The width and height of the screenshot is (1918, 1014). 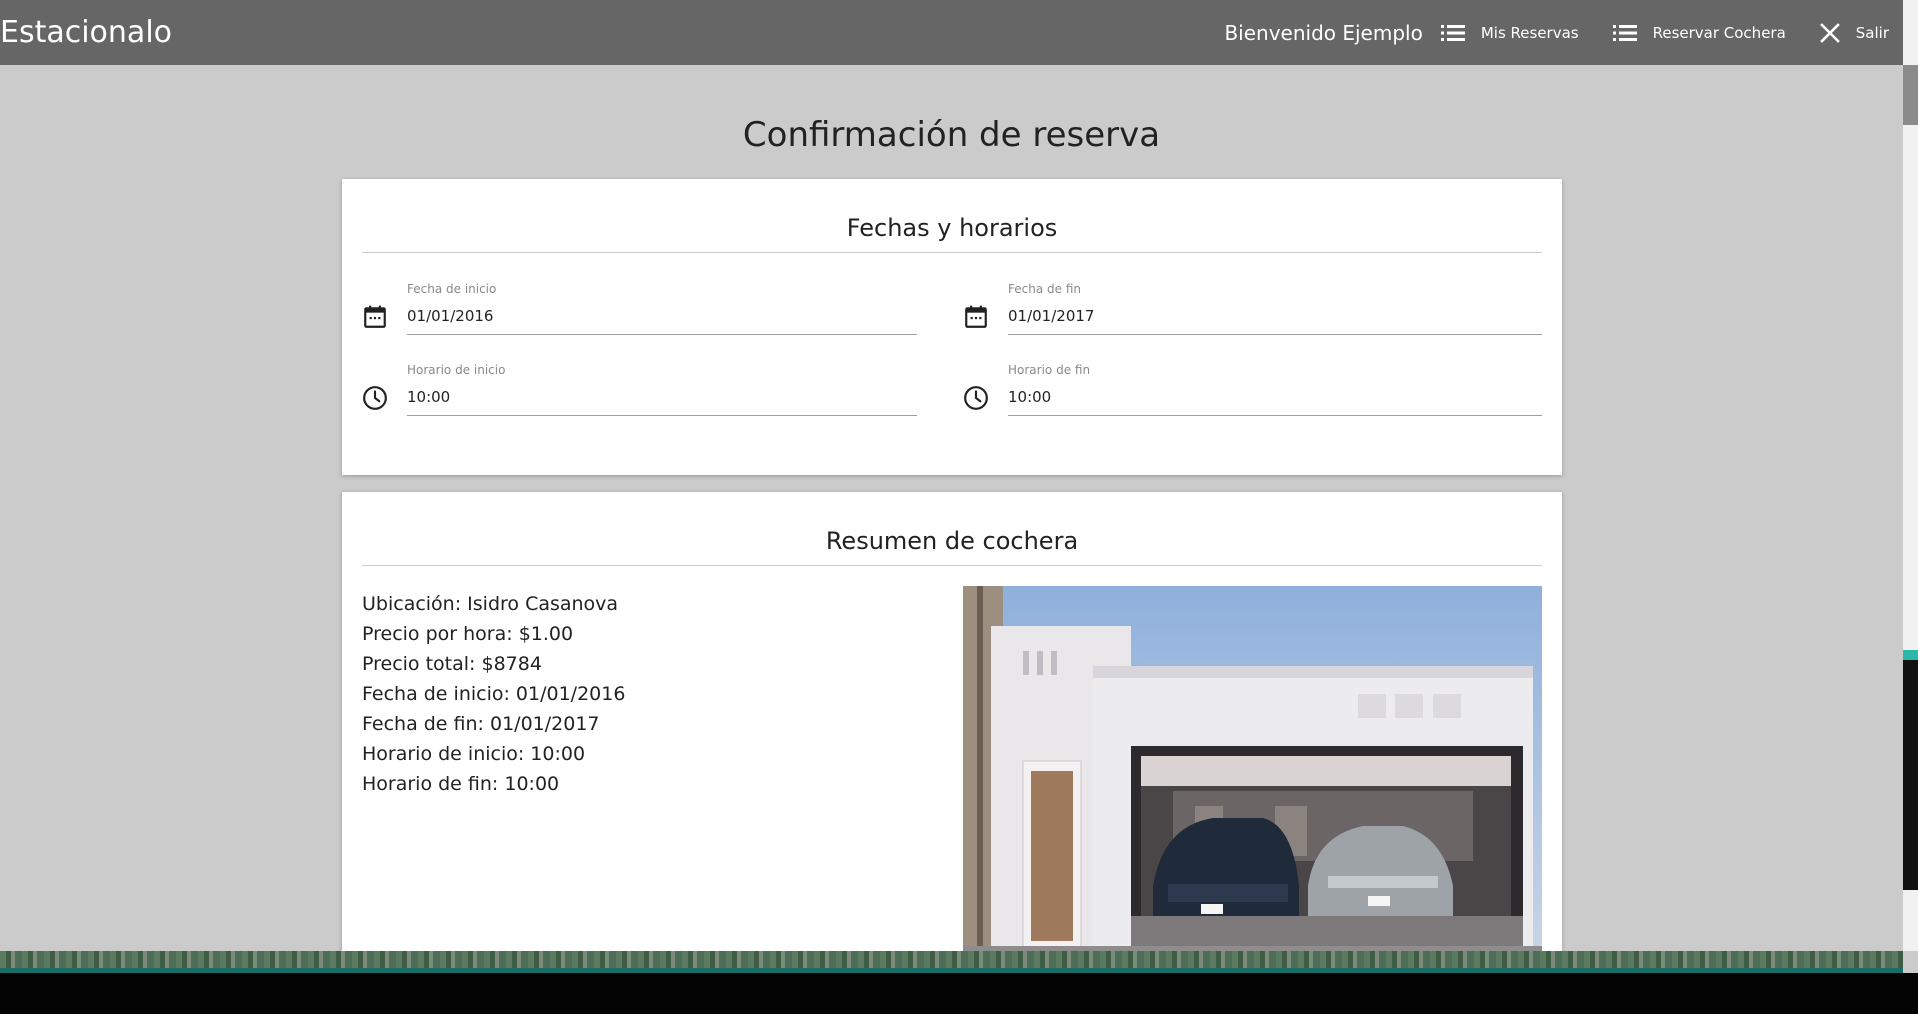 I want to click on resumen-fecha-inicio: Fecha de inicio: 01/01/2016, so click(x=494, y=694).